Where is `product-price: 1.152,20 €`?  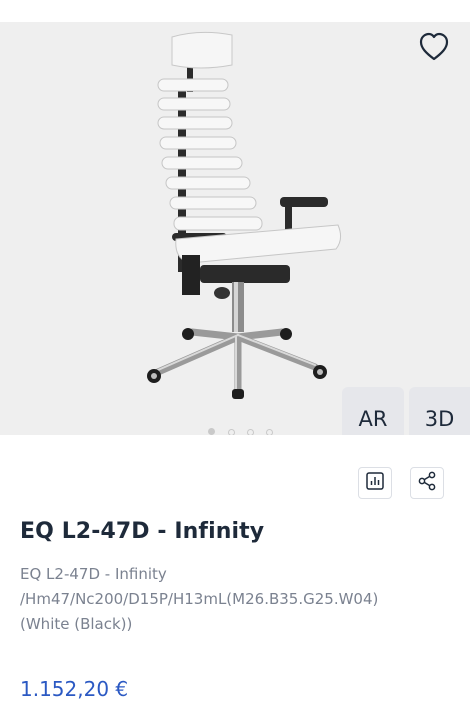 product-price: 1.152,20 € is located at coordinates (74, 689).